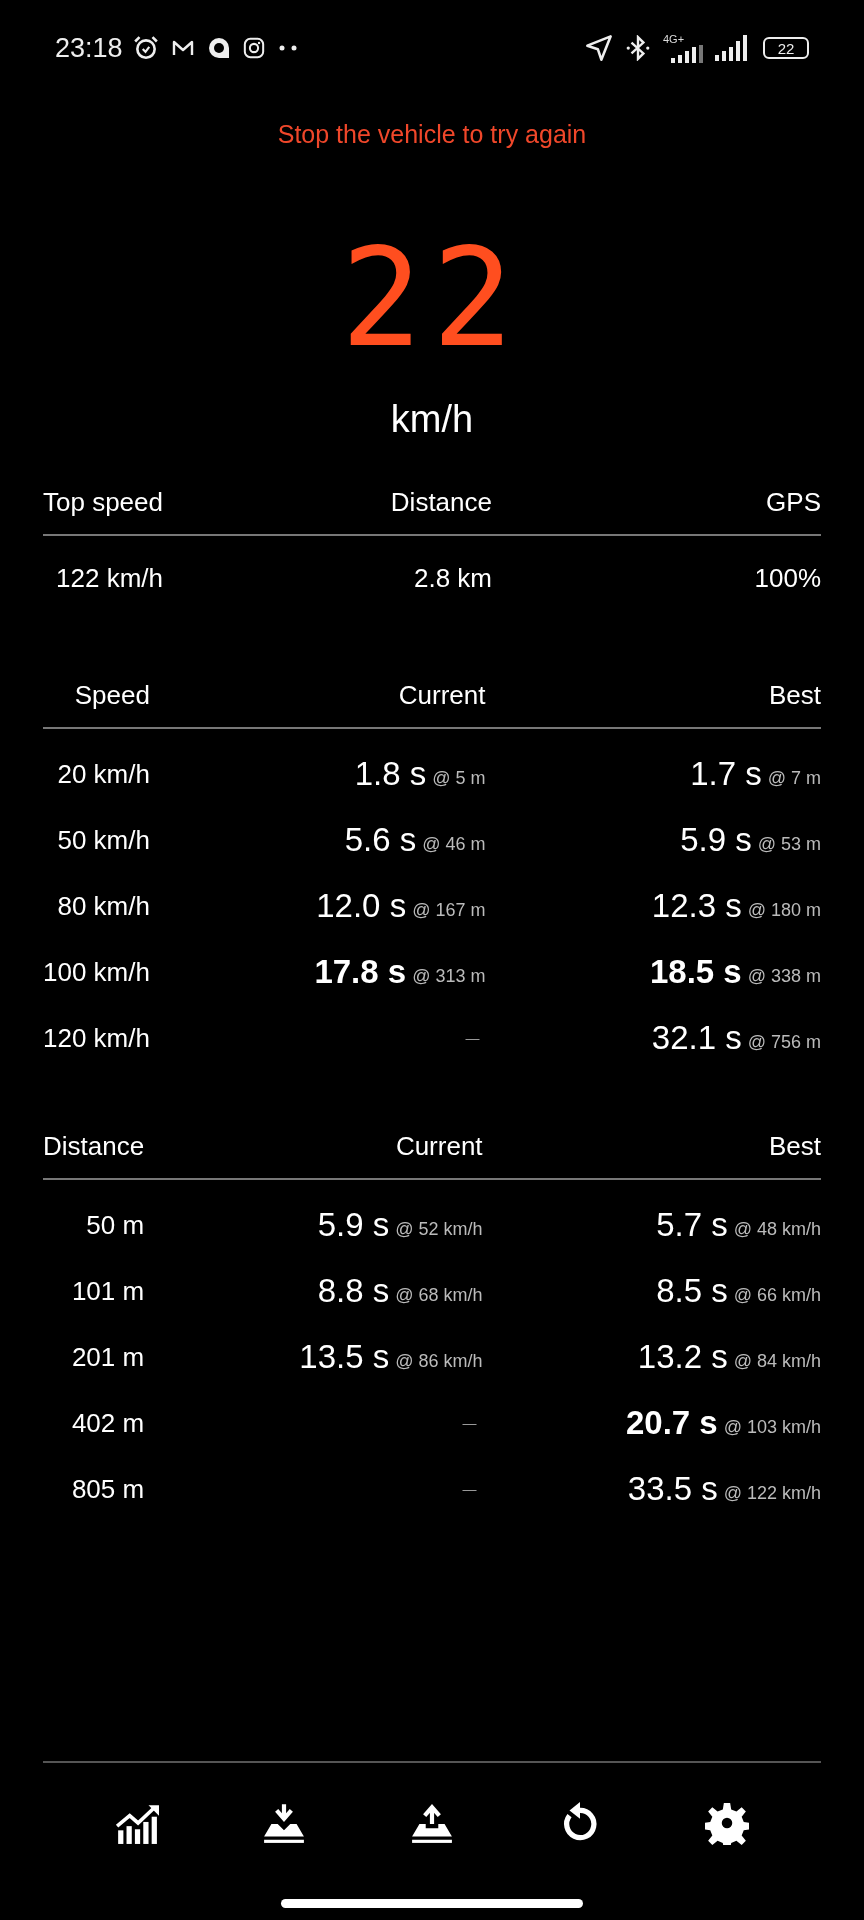 This screenshot has height=1920, width=864. Describe the element at coordinates (449, 910) in the screenshot. I see `at-detail: @ 167 m` at that location.